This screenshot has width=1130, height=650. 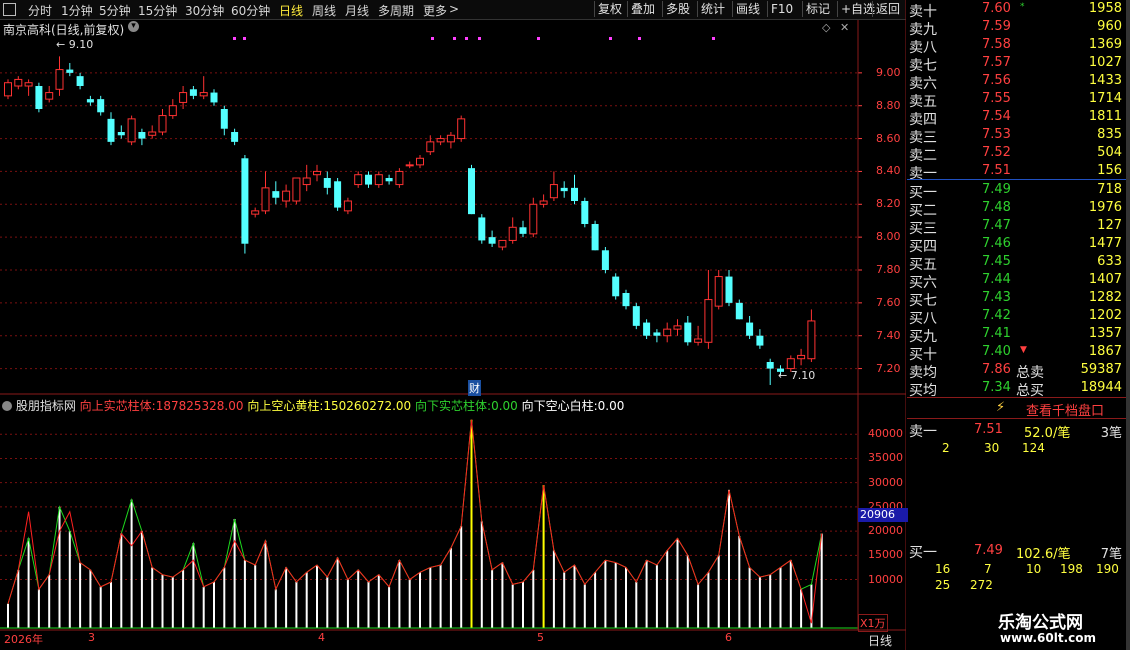 I want to click on price-axis-tick: 7.40, so click(x=888, y=335).